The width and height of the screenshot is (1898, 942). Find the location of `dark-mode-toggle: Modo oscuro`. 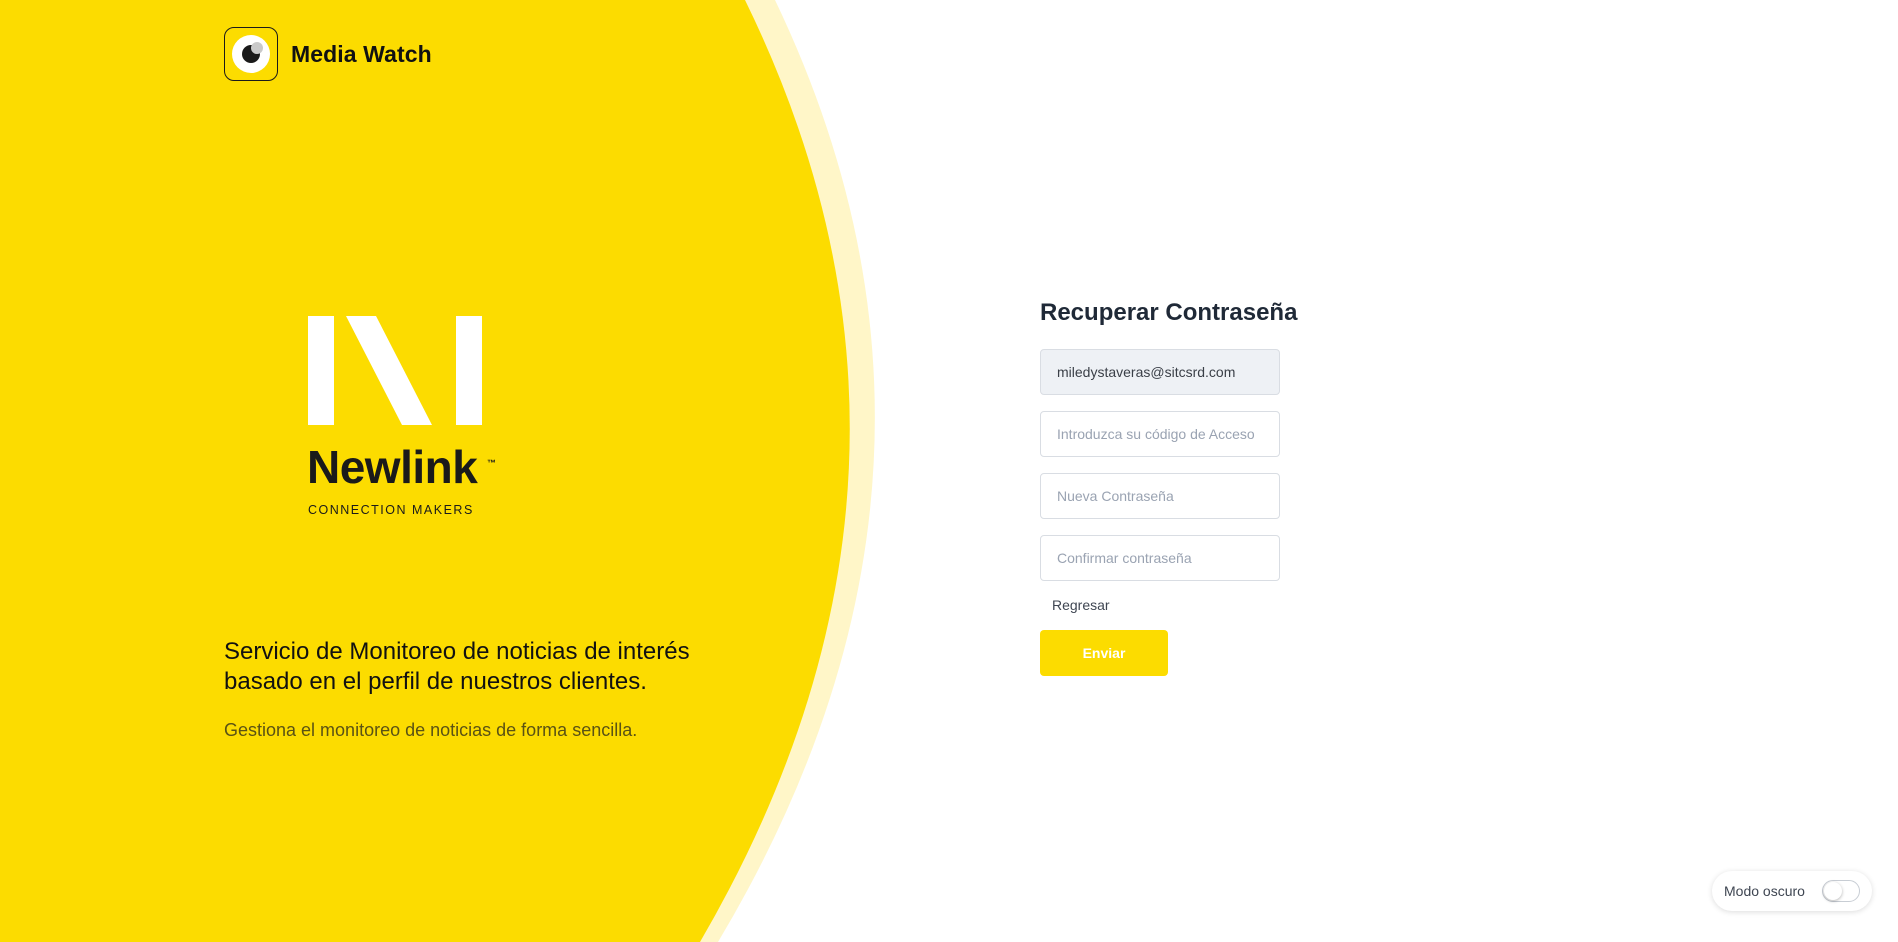

dark-mode-toggle: Modo oscuro is located at coordinates (1792, 891).